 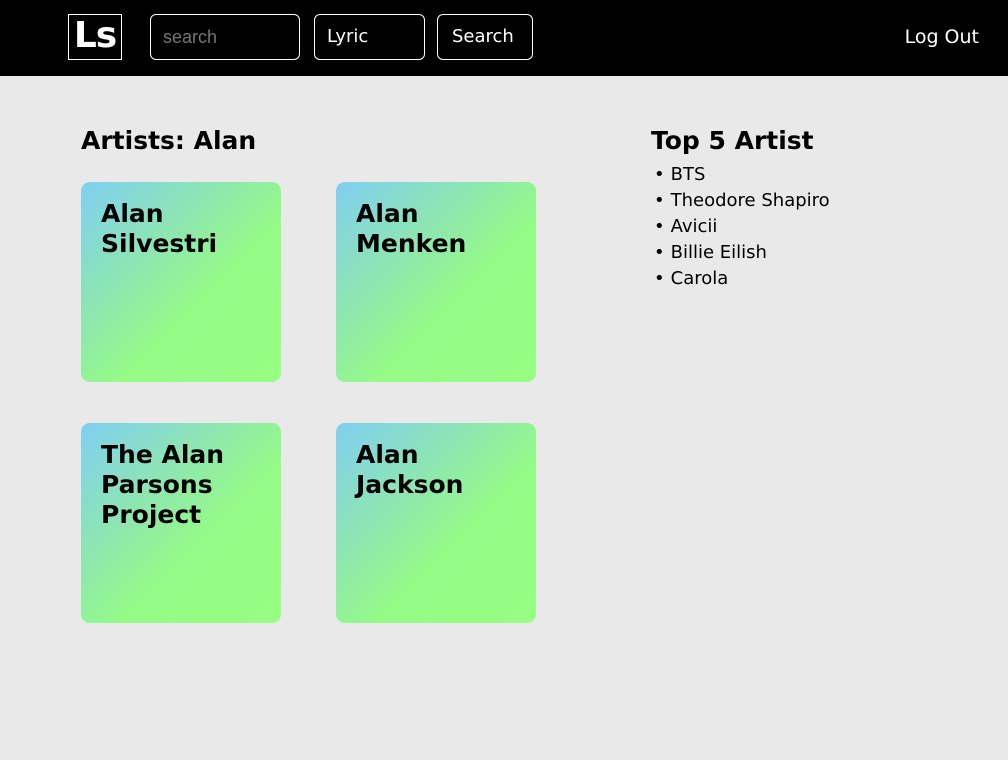 What do you see at coordinates (225, 37) in the screenshot?
I see `search-input` at bounding box center [225, 37].